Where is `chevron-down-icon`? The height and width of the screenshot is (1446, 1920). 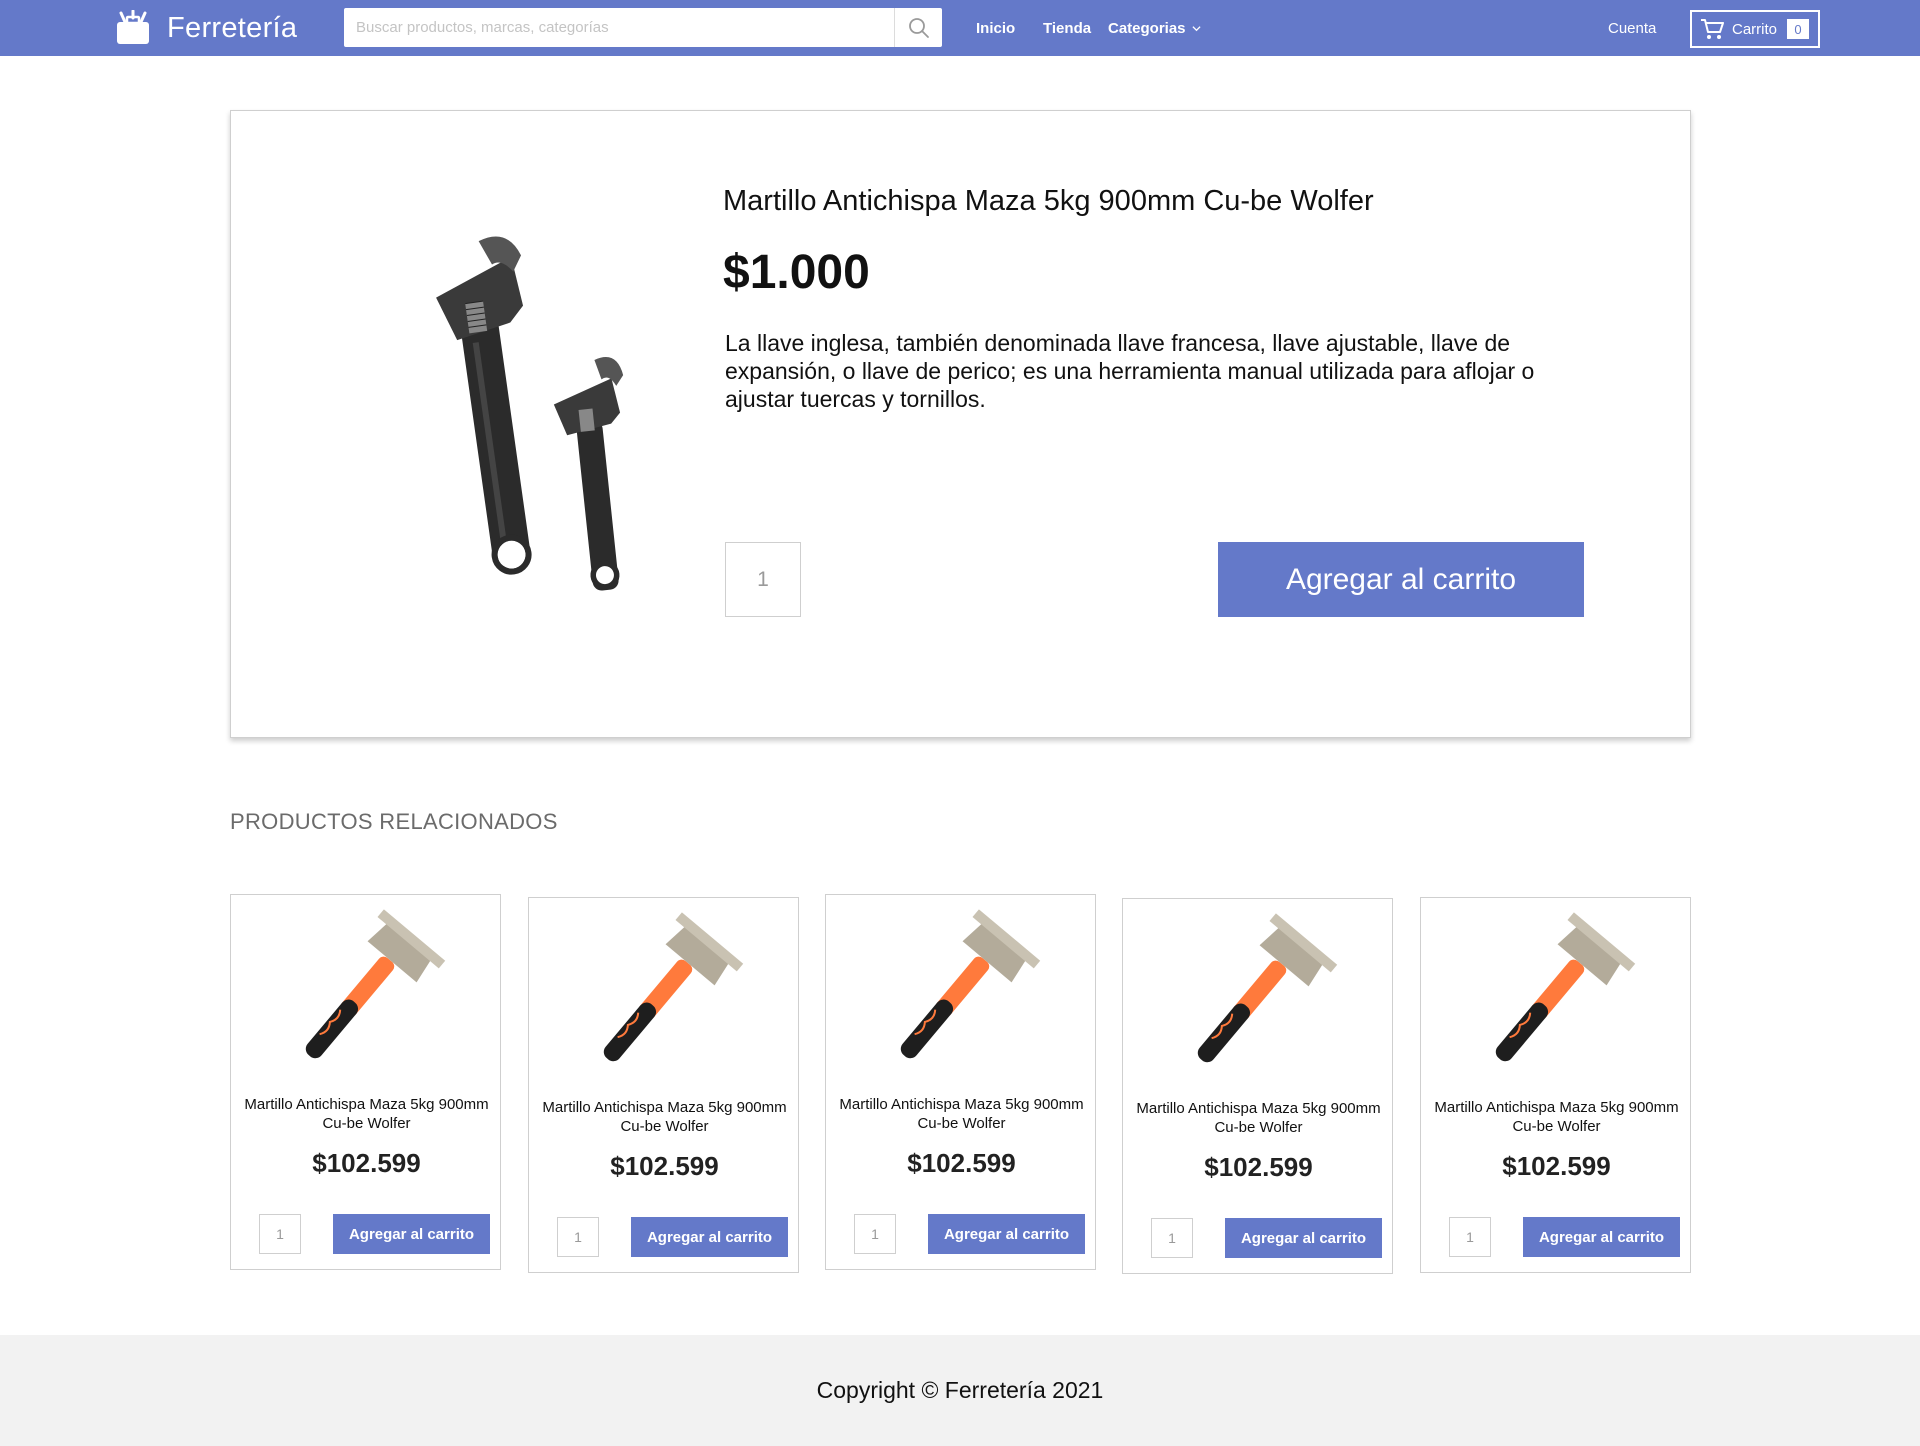
chevron-down-icon is located at coordinates (1196, 28).